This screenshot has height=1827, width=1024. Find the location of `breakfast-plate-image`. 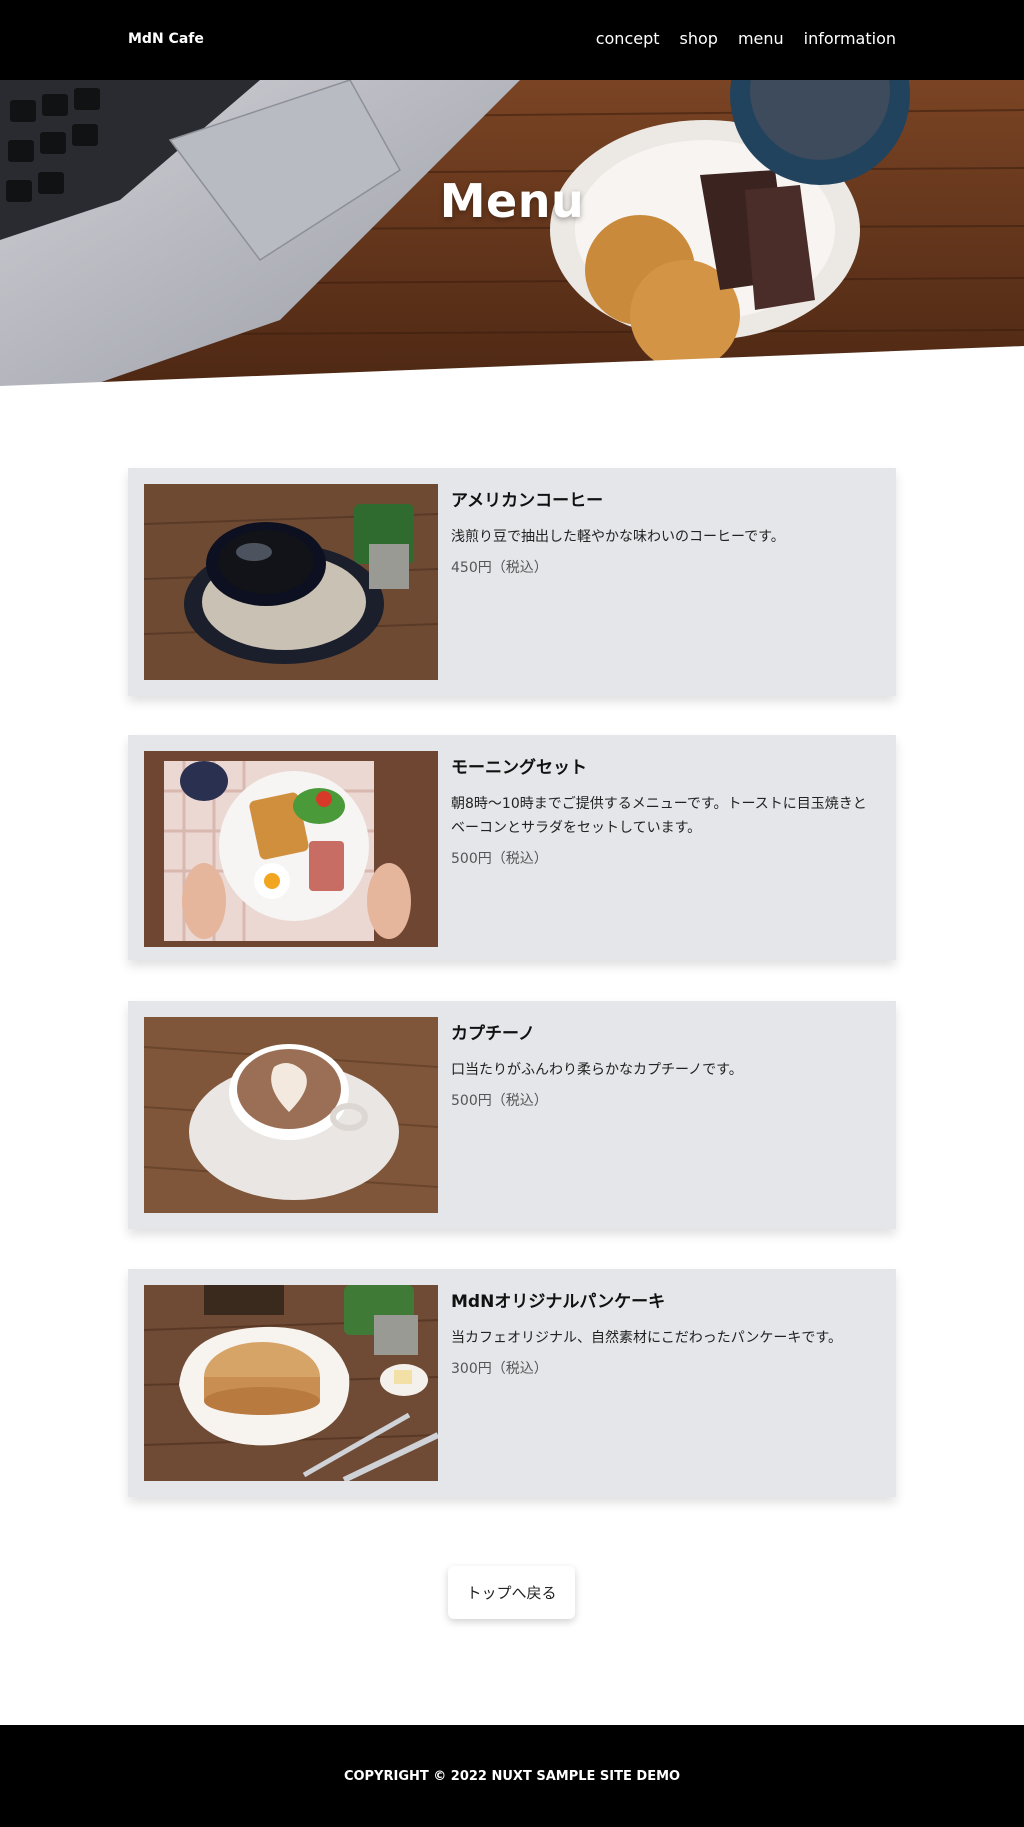

breakfast-plate-image is located at coordinates (291, 849).